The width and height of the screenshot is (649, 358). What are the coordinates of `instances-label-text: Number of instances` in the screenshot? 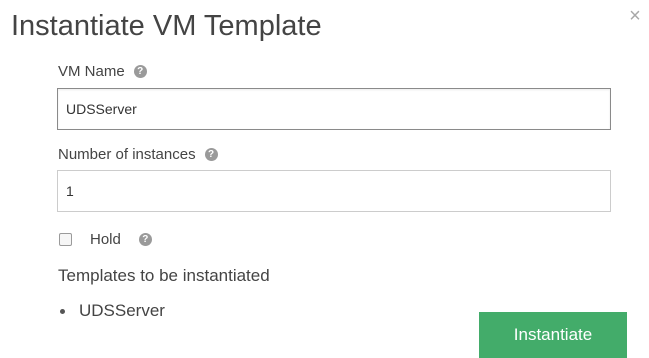 It's located at (127, 154).